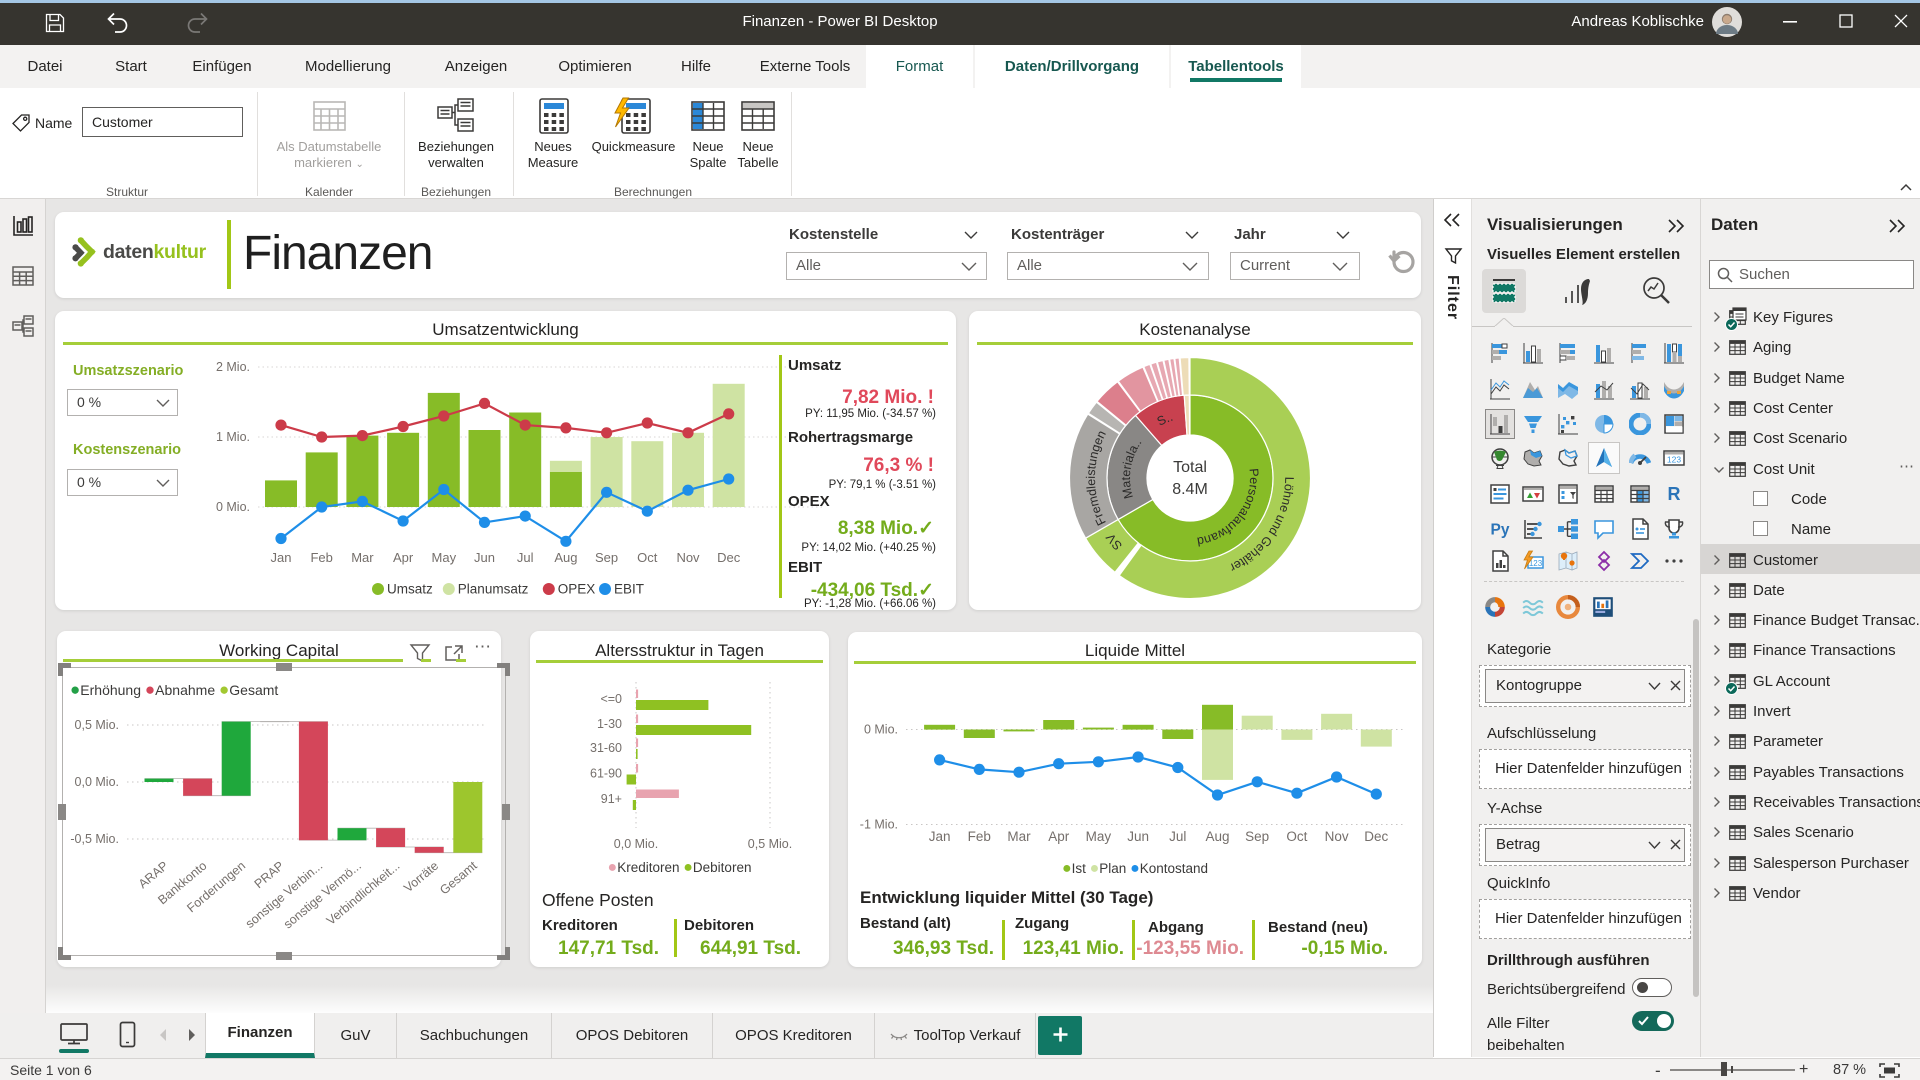 This screenshot has width=1920, height=1080. Describe the element at coordinates (410, 589) in the screenshot. I see `svg-text: Umsatz` at that location.